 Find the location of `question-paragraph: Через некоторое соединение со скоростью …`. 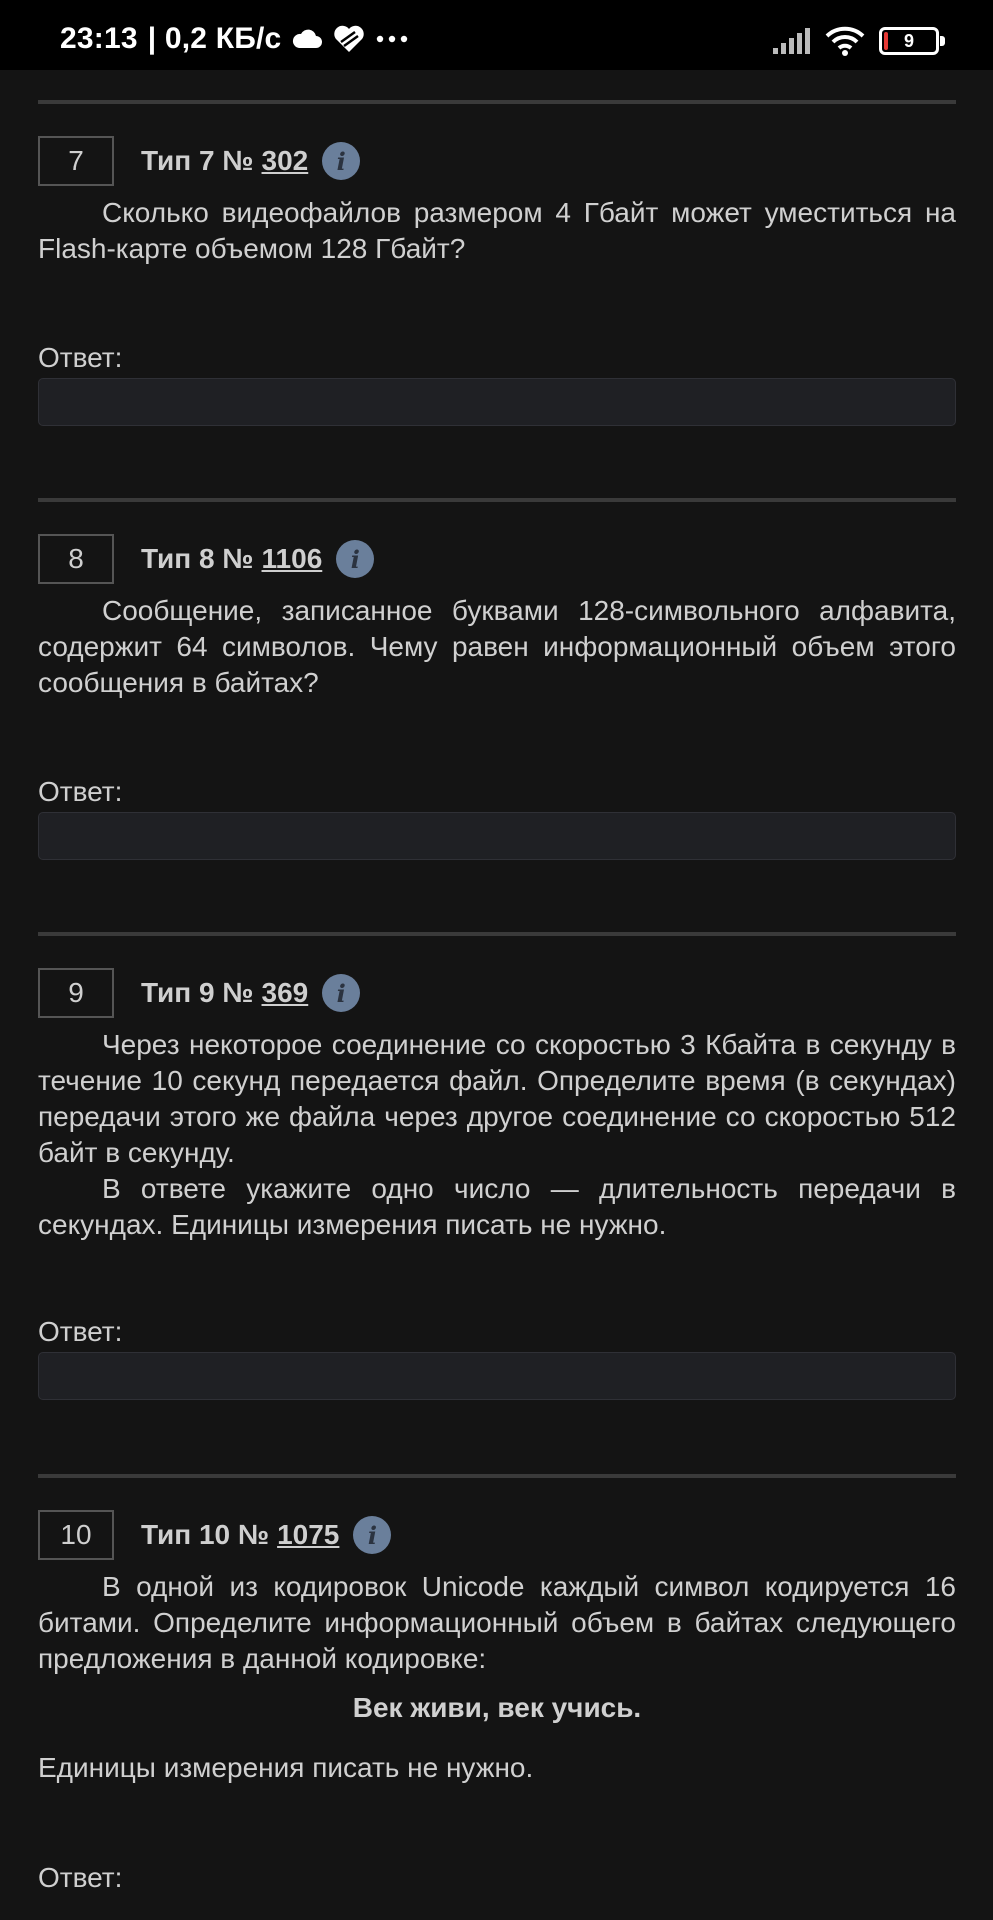

question-paragraph: Через некоторое соединение со скоростью … is located at coordinates (497, 1098).